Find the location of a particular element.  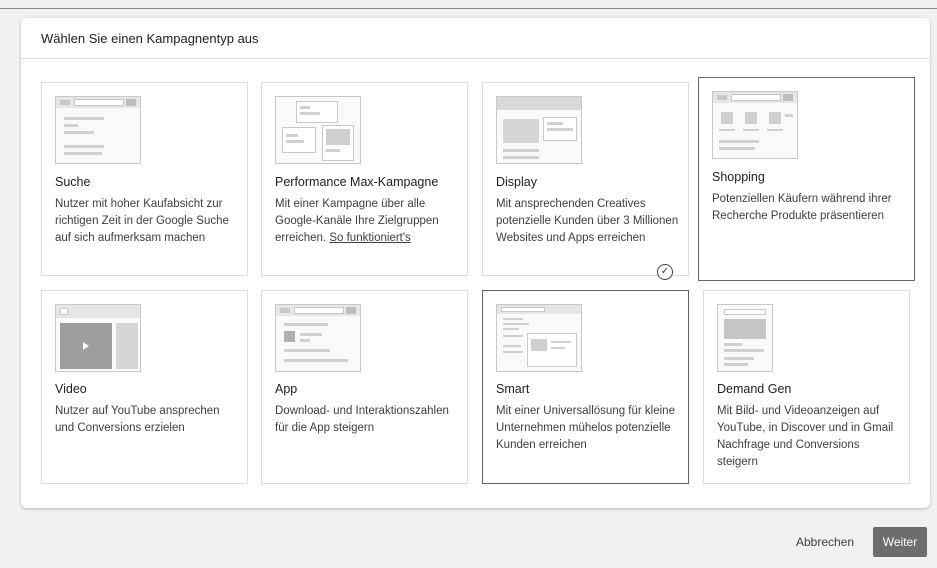

performance-max-thumbnail is located at coordinates (318, 130).